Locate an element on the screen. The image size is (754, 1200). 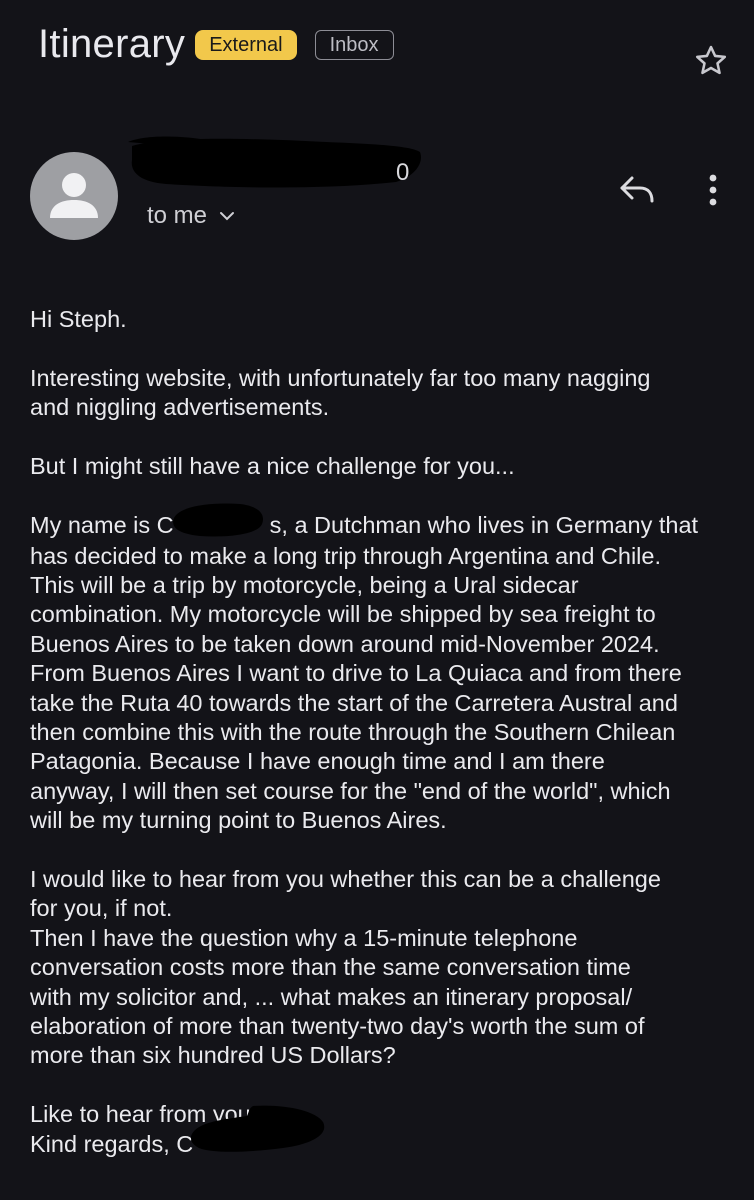
sender-avatar is located at coordinates (74, 196).